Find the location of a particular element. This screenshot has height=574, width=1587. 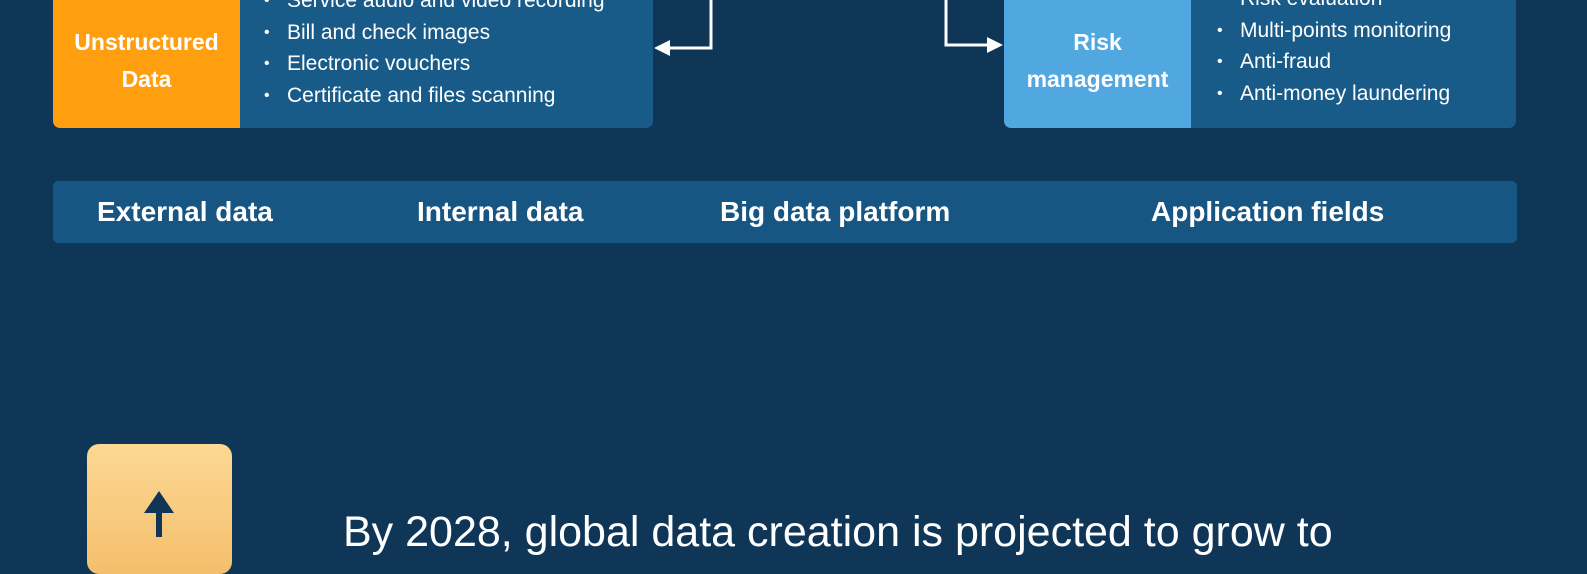

growth-icon-box is located at coordinates (159, 509).